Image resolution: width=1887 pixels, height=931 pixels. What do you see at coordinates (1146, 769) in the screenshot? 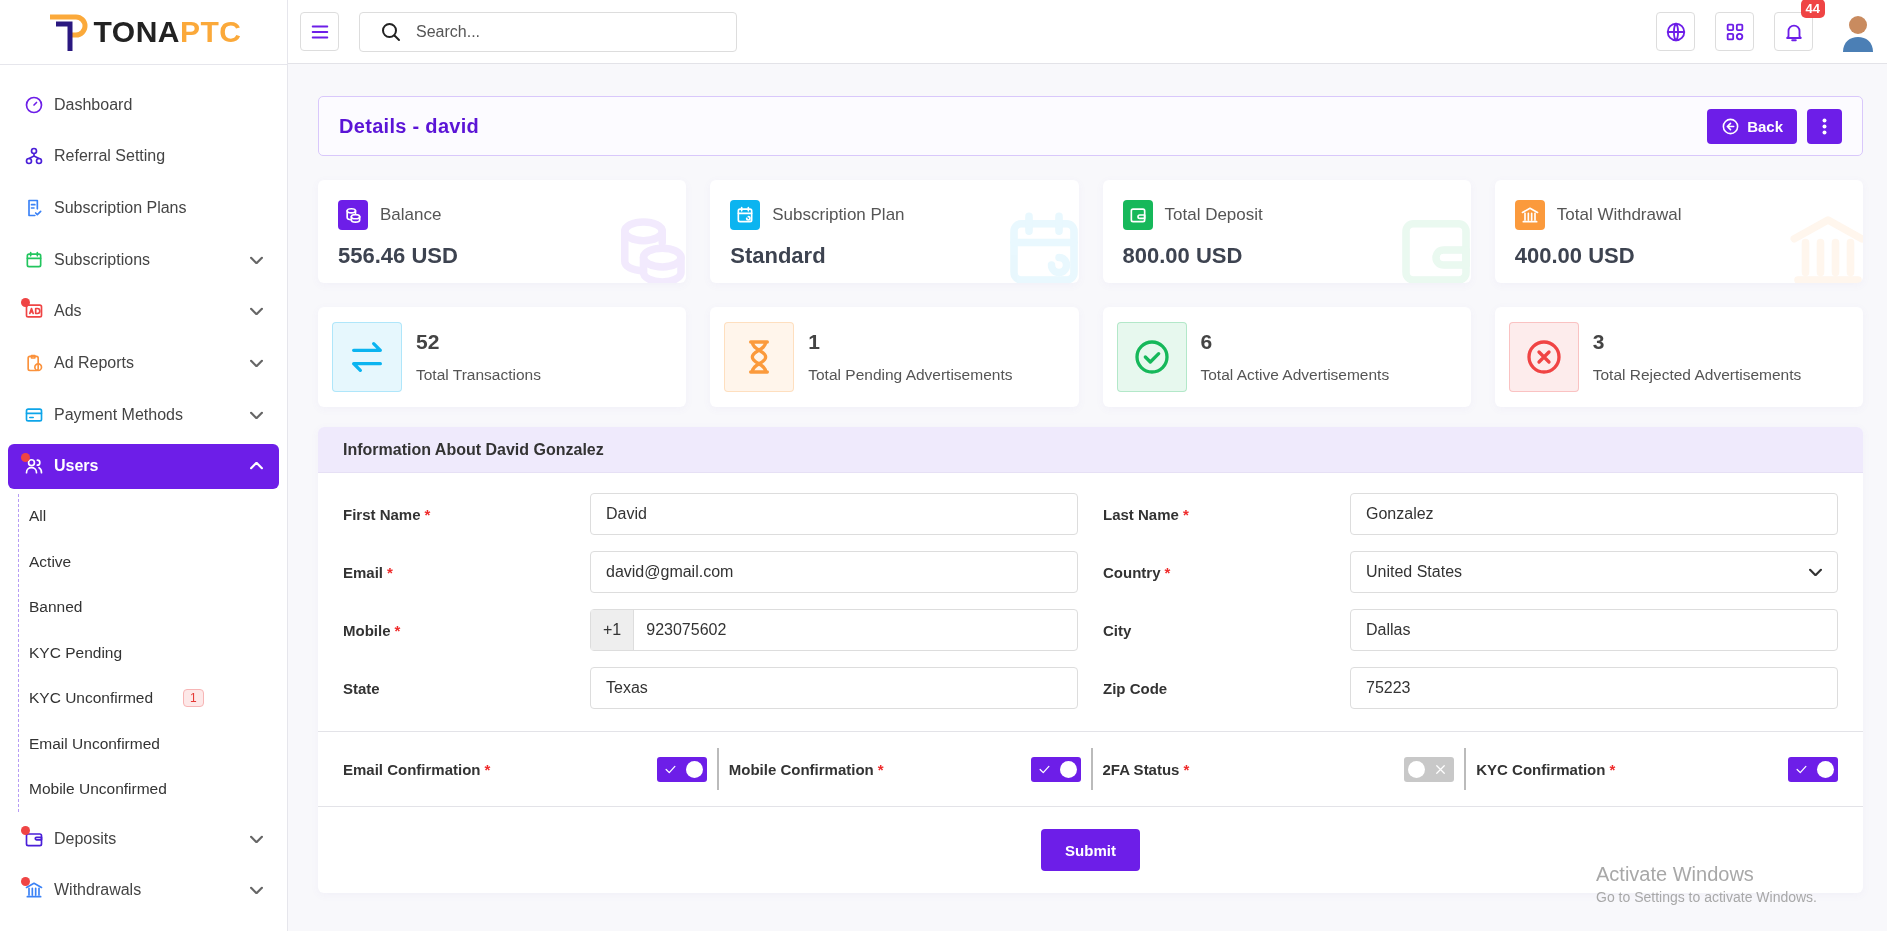
I see `field-label: 2FA Status *` at bounding box center [1146, 769].